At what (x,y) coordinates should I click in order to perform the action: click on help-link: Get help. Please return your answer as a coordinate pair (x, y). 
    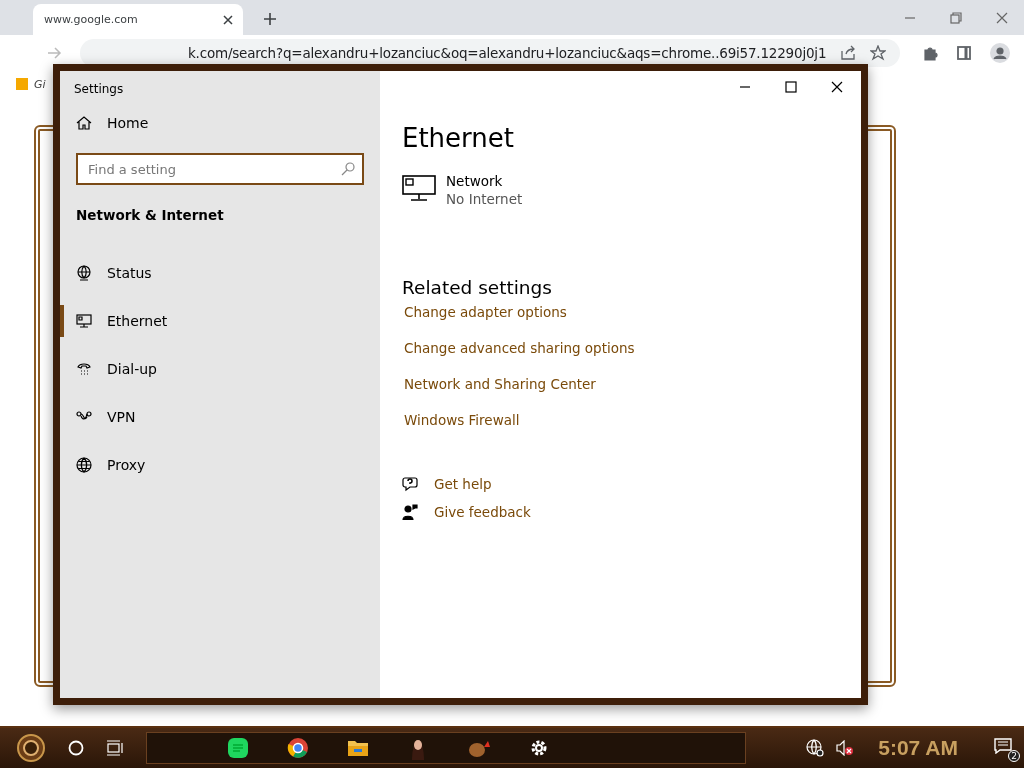
    Looking at the image, I should click on (463, 484).